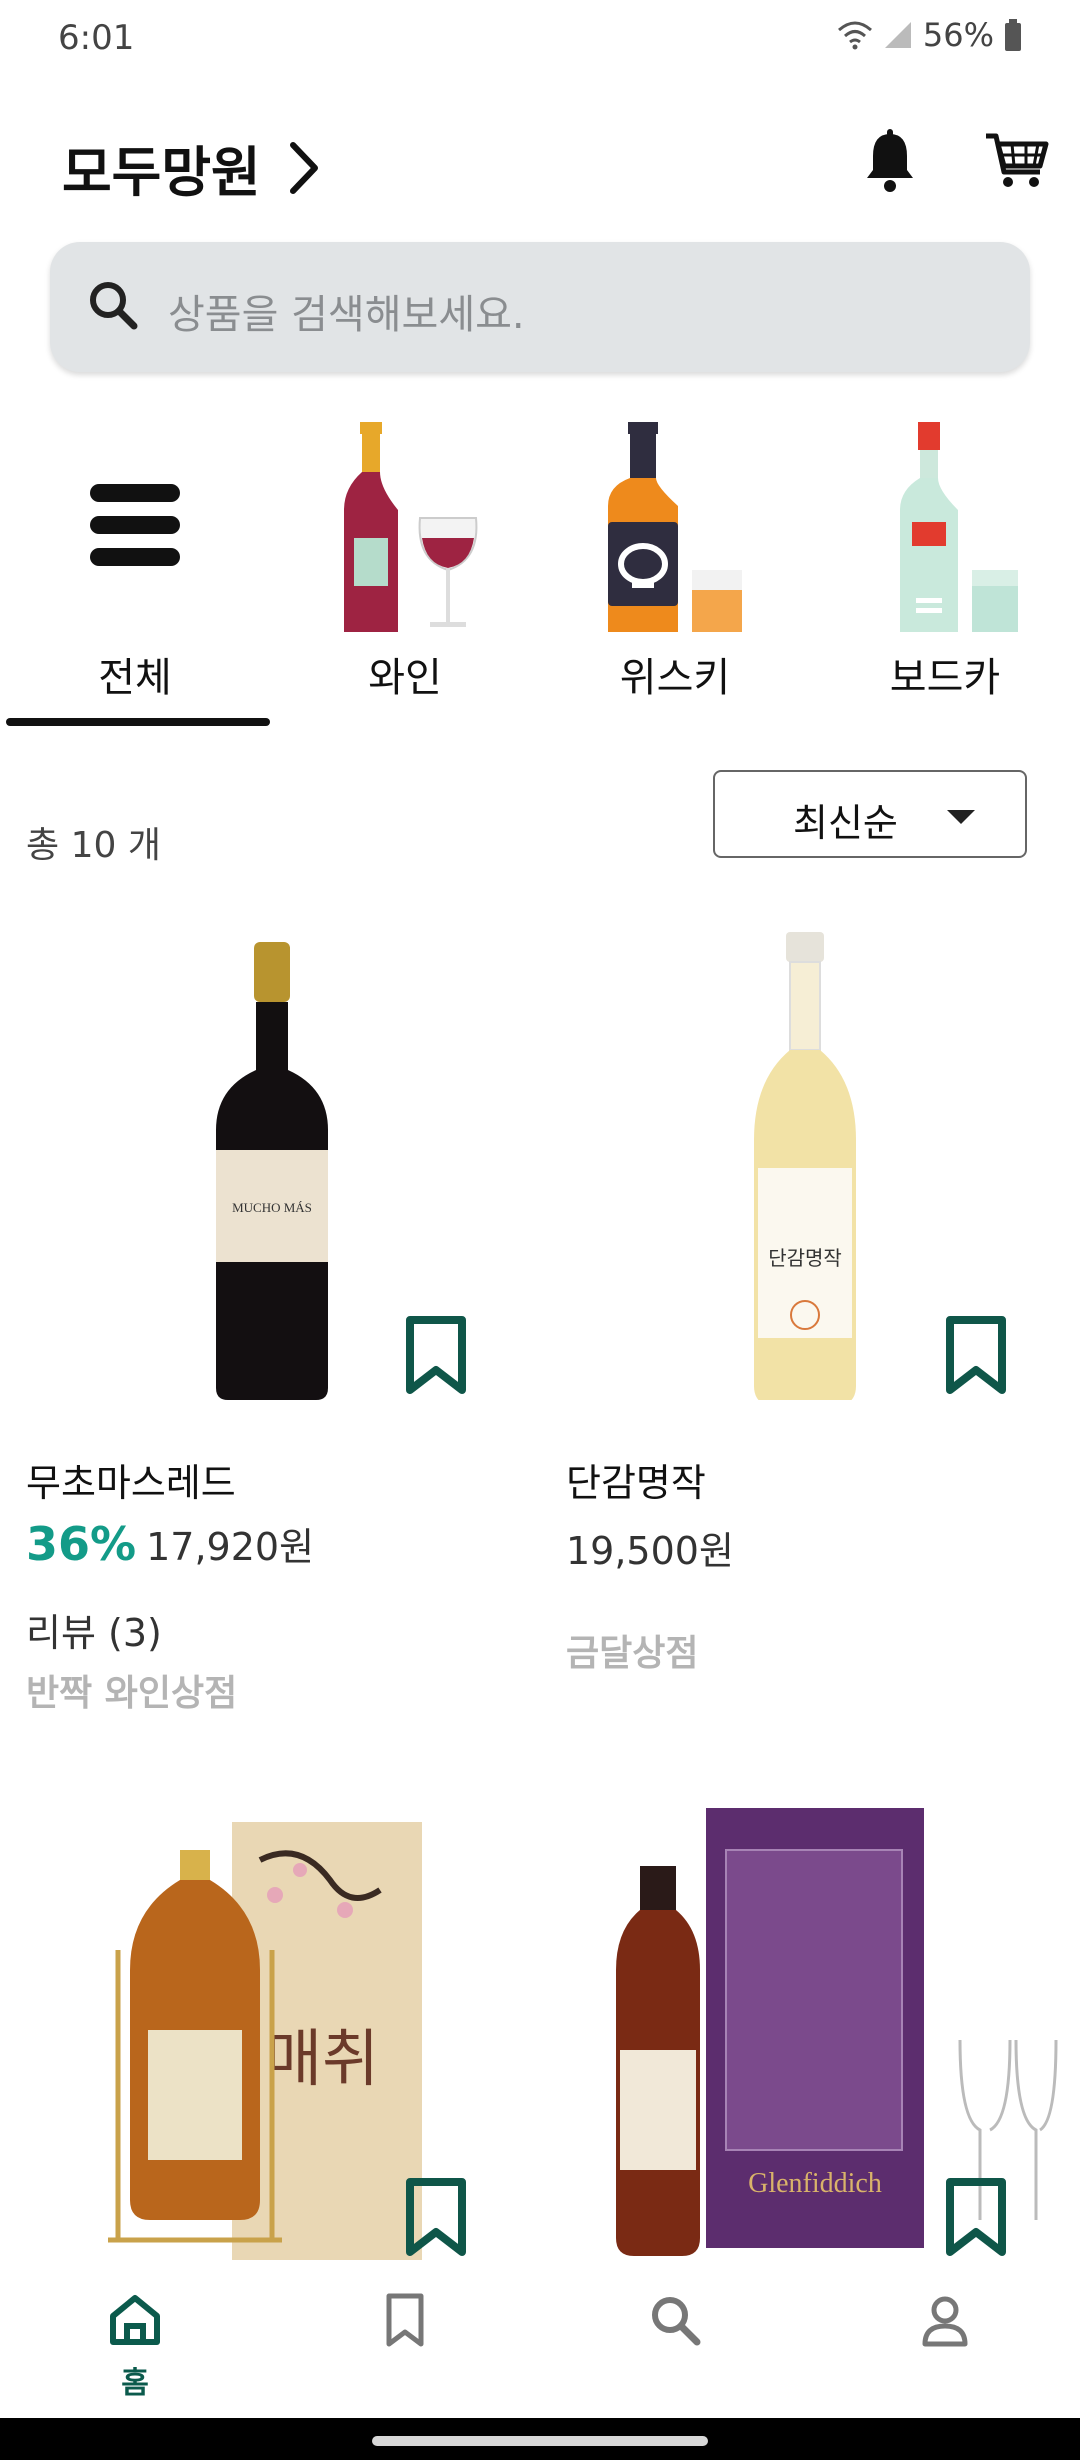 This screenshot has width=1080, height=2460. What do you see at coordinates (135, 678) in the screenshot?
I see `tab-label: 전체` at bounding box center [135, 678].